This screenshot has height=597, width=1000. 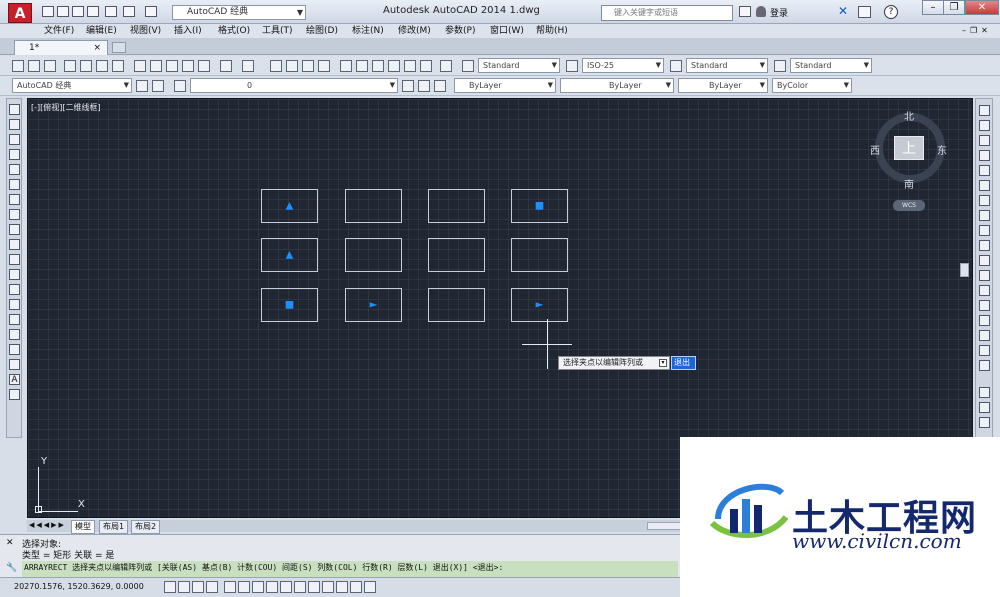 I want to click on zoom-previous-icon, so click(x=324, y=66).